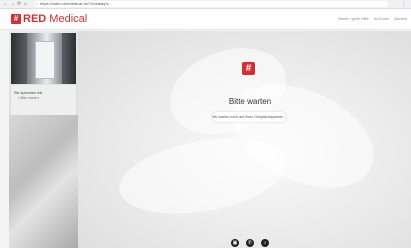 This screenshot has height=248, width=411. I want to click on sidebar-background-image, so click(43, 181).